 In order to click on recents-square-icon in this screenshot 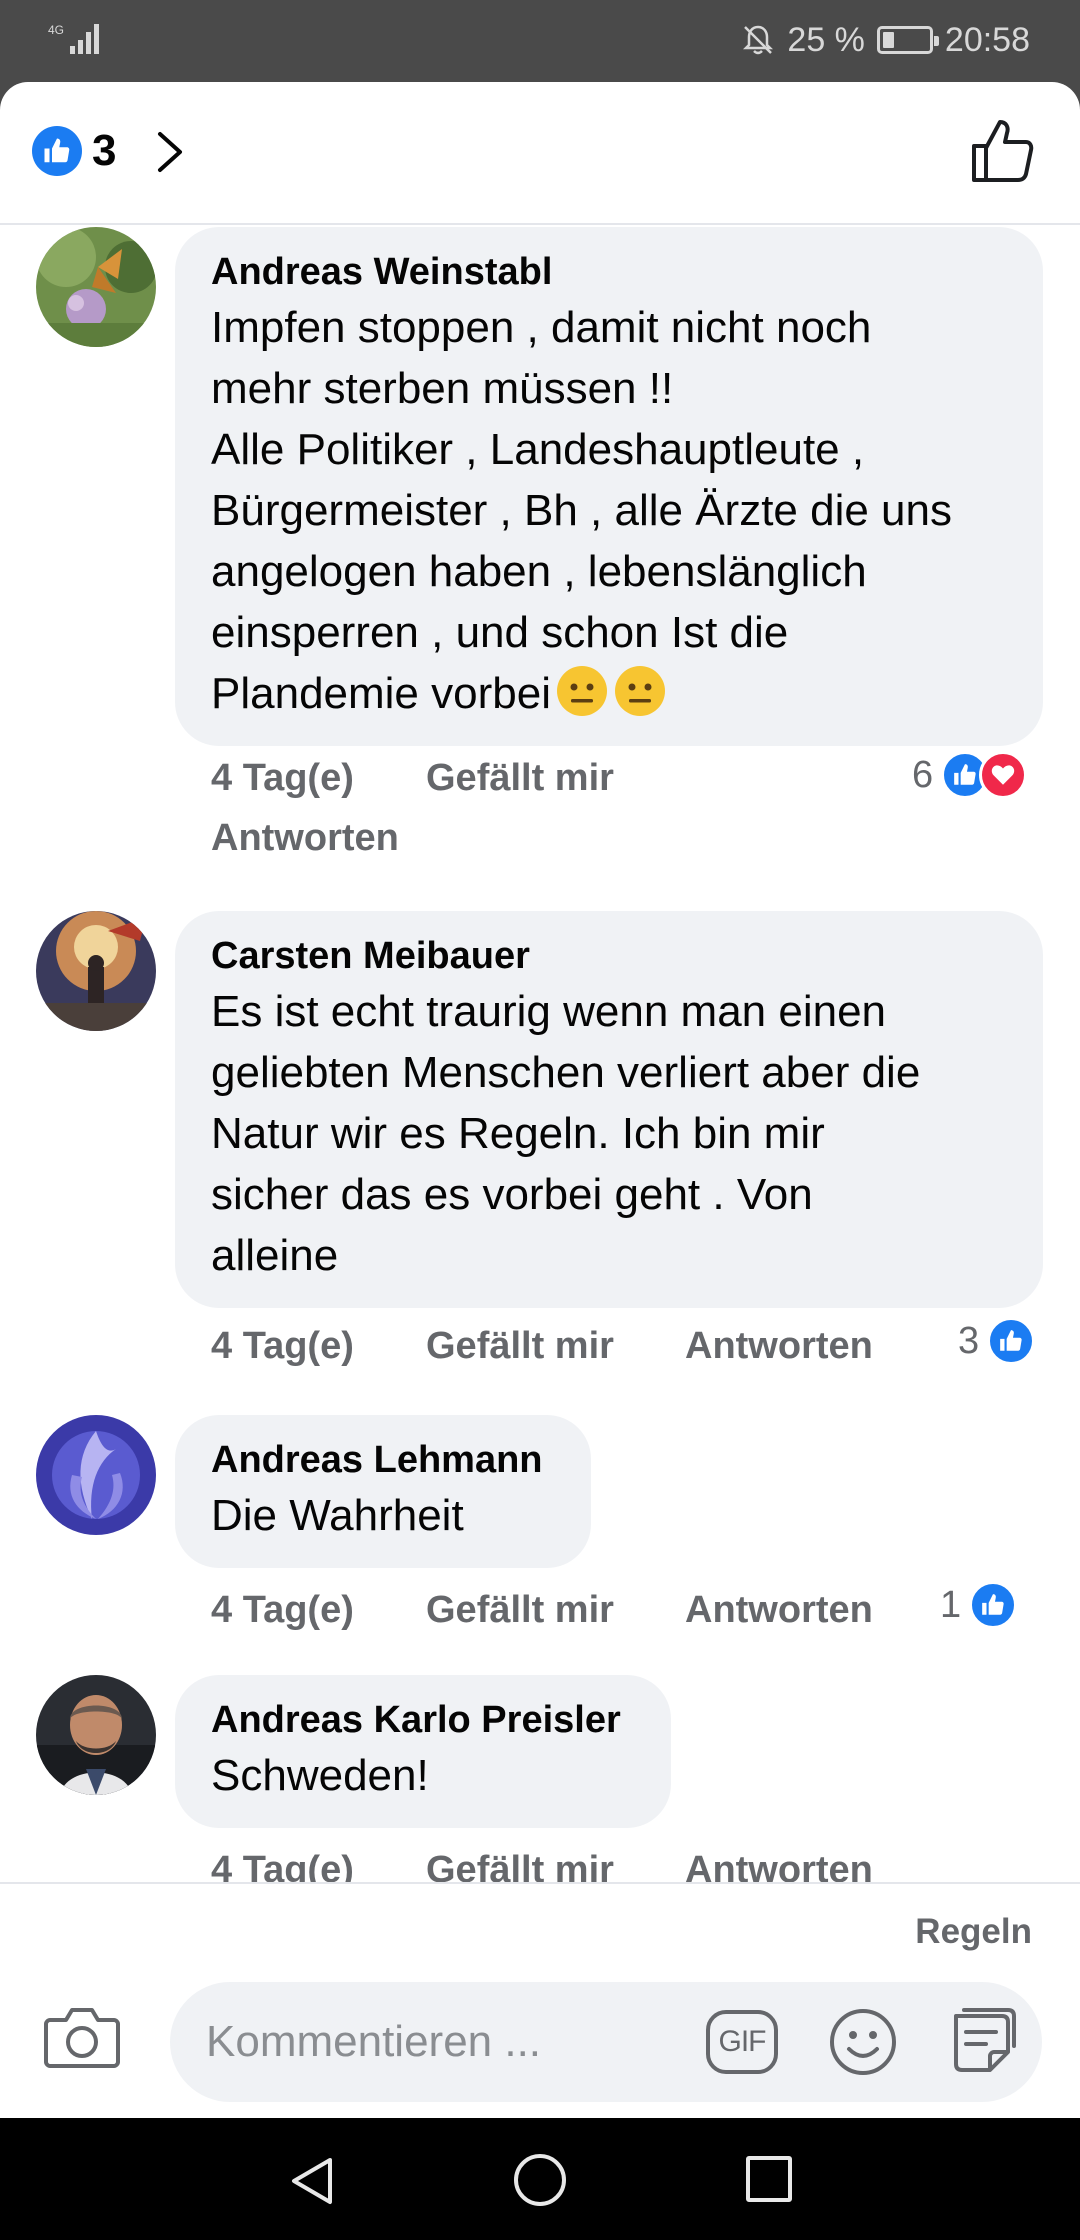, I will do `click(769, 2179)`.